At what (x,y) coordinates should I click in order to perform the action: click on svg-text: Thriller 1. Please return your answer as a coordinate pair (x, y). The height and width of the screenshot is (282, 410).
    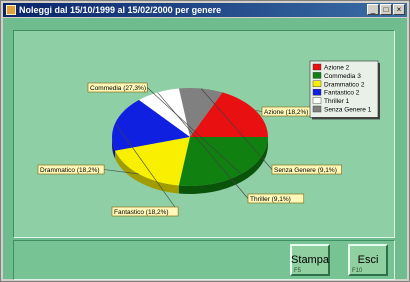
    Looking at the image, I should click on (337, 101).